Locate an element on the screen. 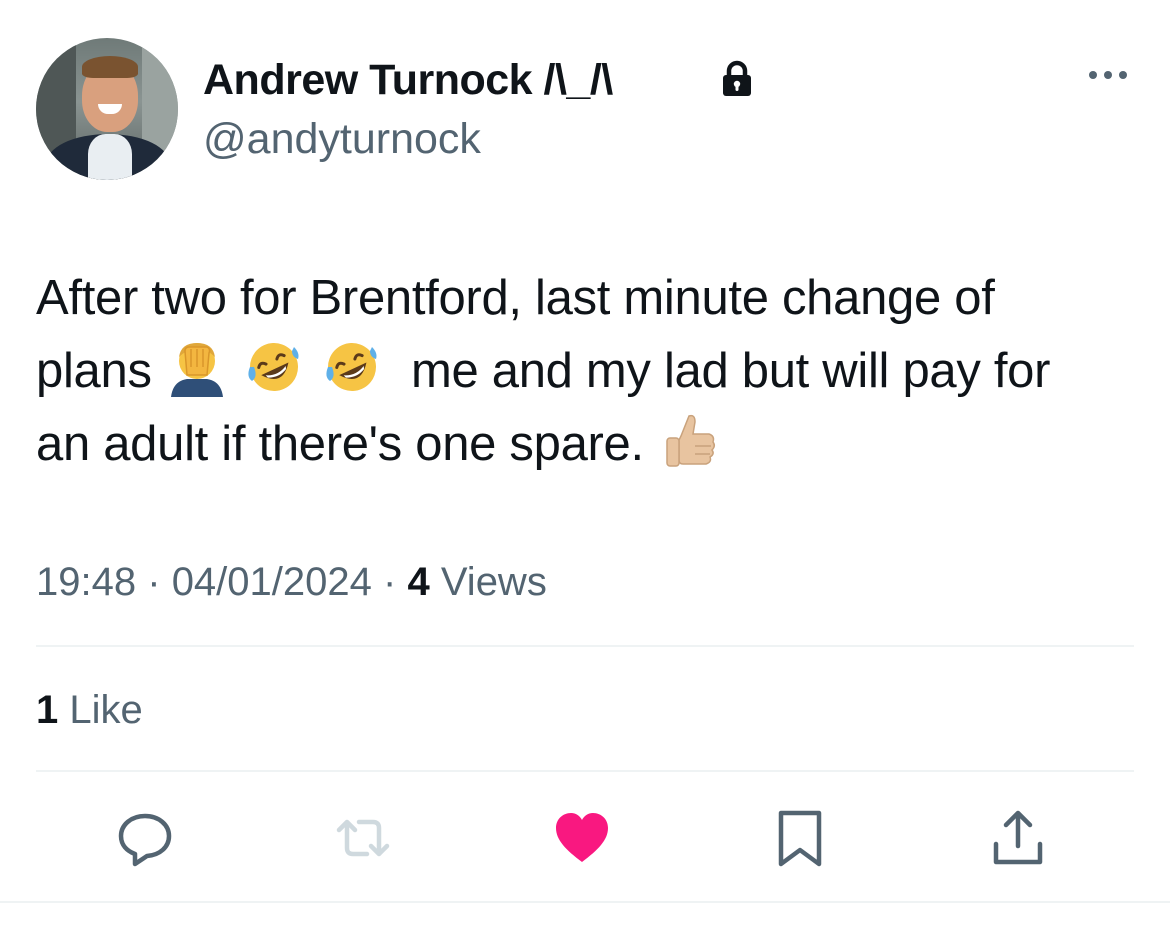  share-icon is located at coordinates (1018, 837).